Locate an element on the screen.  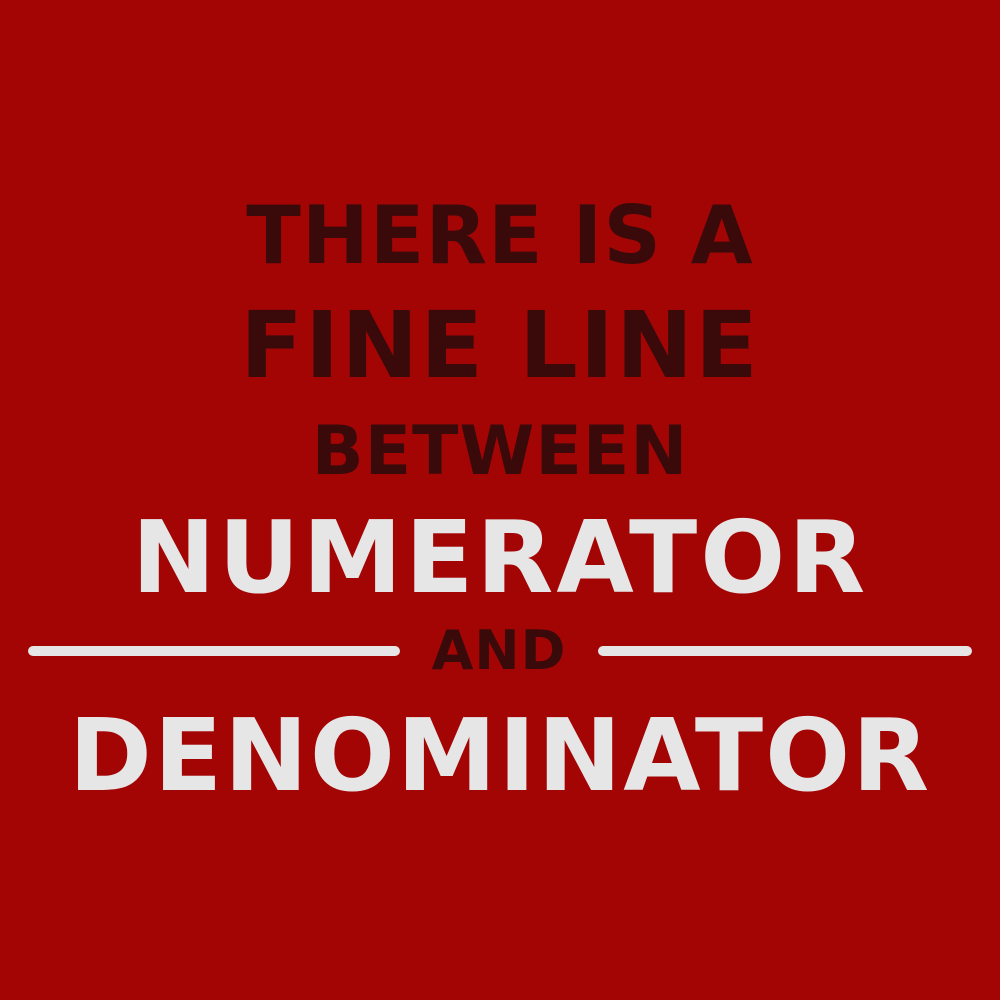
headline-line-1: THERE IS A is located at coordinates (500, 235).